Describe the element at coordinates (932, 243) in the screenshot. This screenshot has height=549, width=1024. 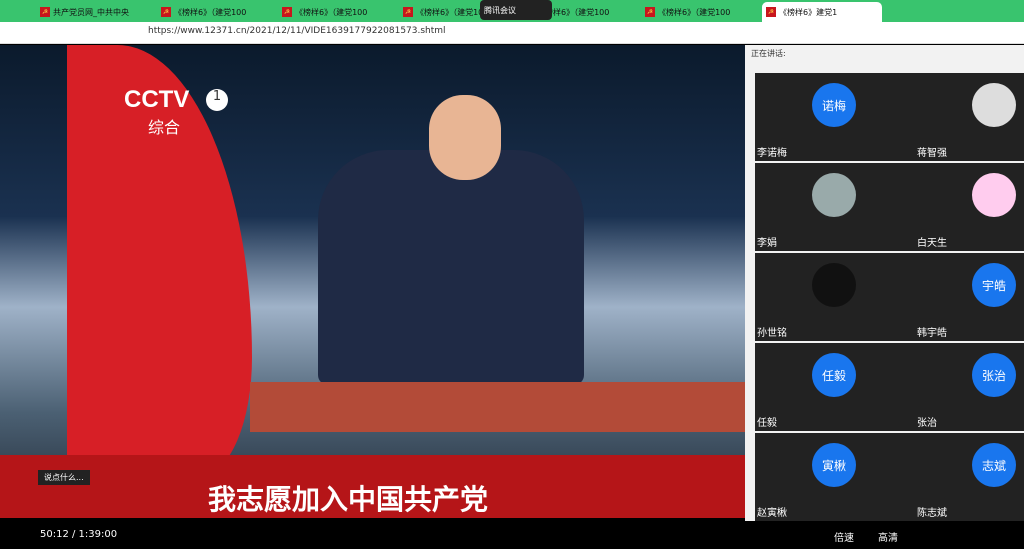
I see `participant-name: 白天生` at that location.